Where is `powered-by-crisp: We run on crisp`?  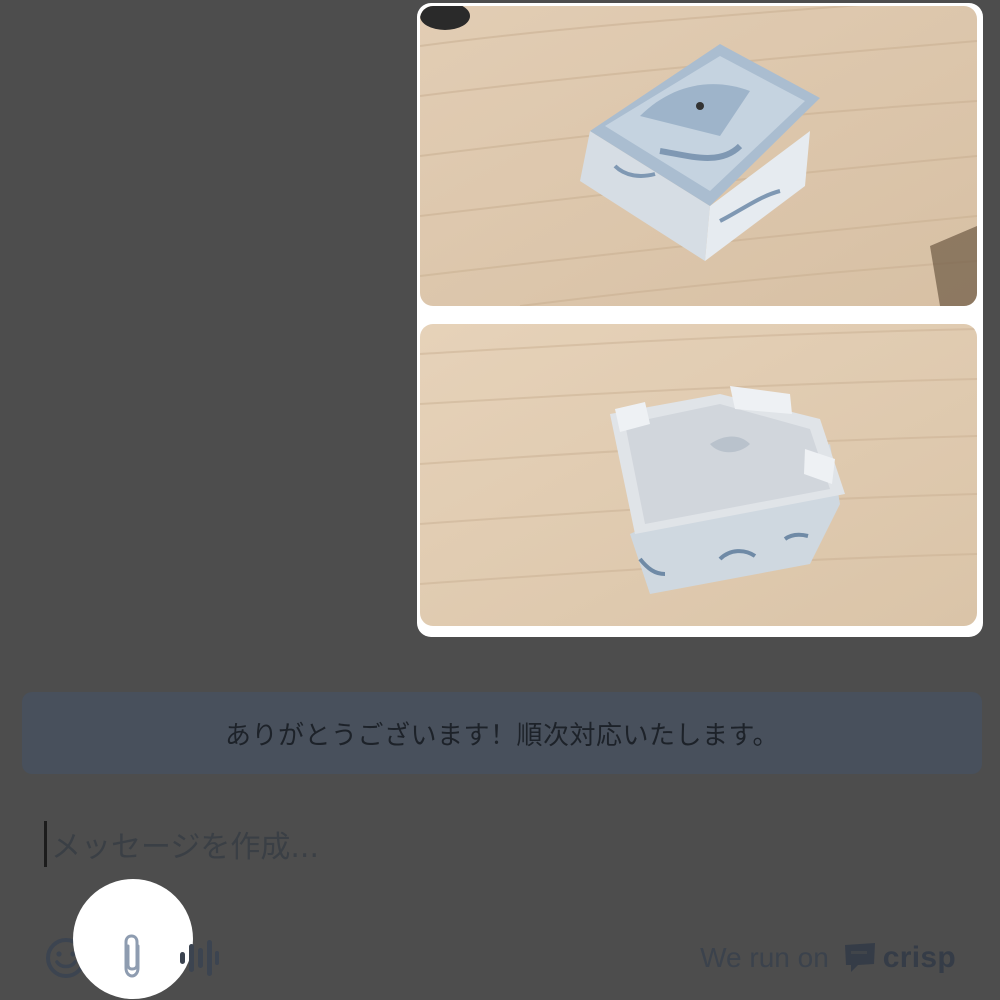 powered-by-crisp: We run on crisp is located at coordinates (828, 958).